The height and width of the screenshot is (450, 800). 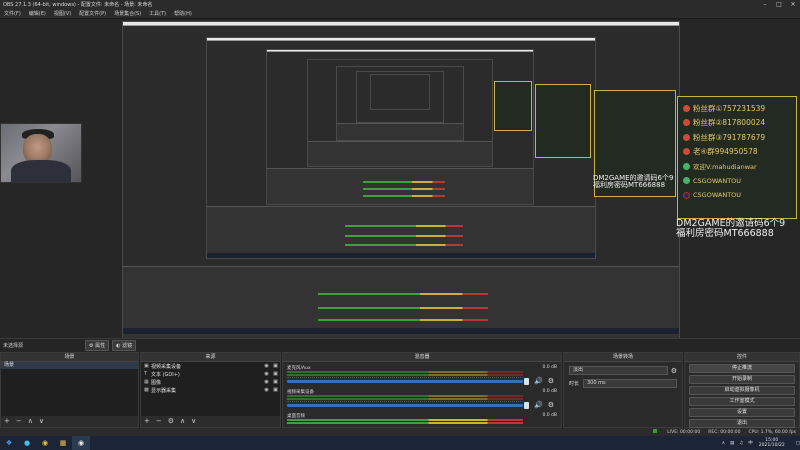 What do you see at coordinates (400, 345) in the screenshot?
I see `source-toolbar: 未选择源 ⚙ 属性 ◐ 滤镜` at bounding box center [400, 345].